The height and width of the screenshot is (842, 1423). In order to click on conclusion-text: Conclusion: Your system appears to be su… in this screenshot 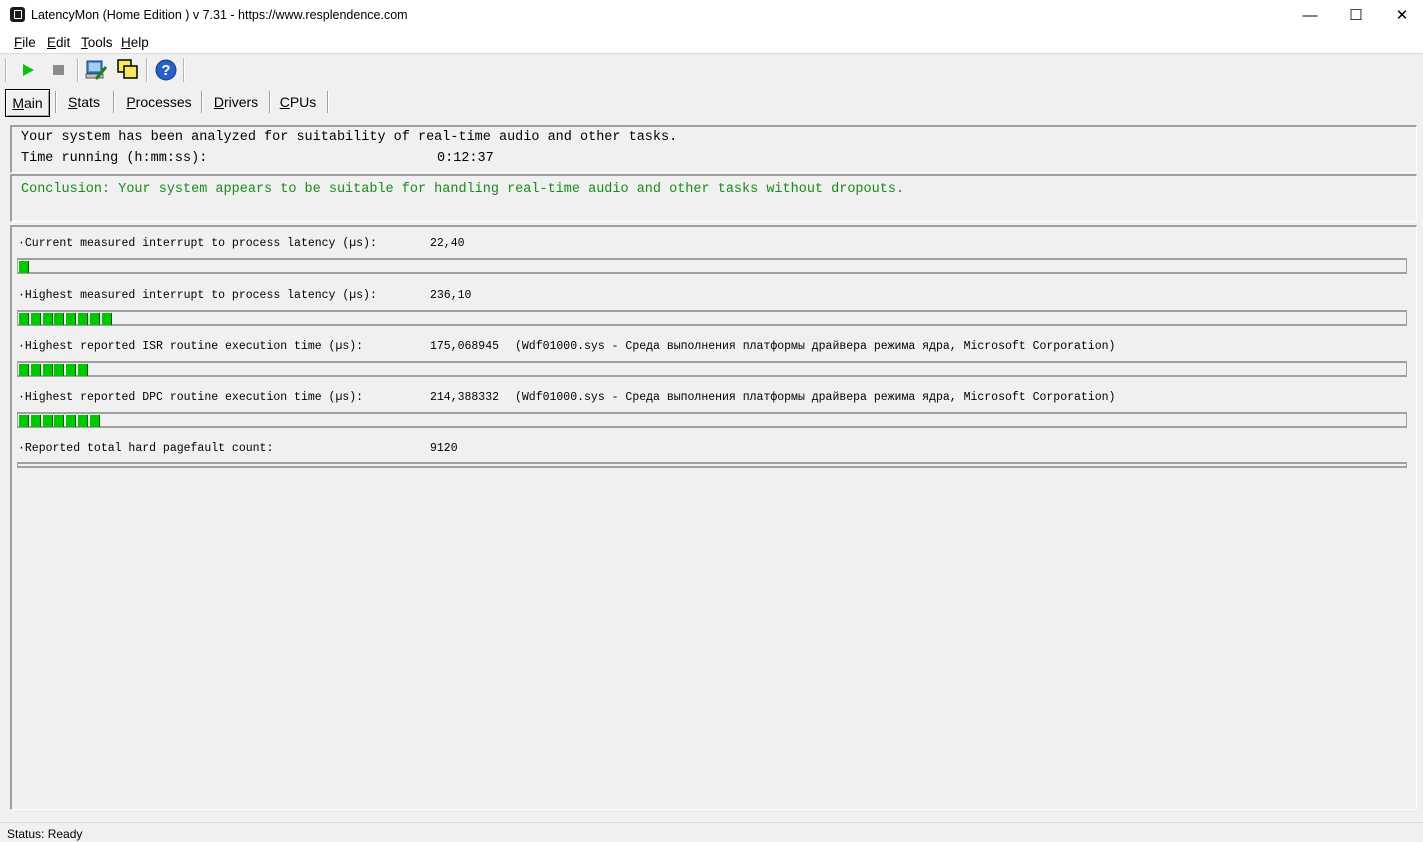, I will do `click(463, 189)`.